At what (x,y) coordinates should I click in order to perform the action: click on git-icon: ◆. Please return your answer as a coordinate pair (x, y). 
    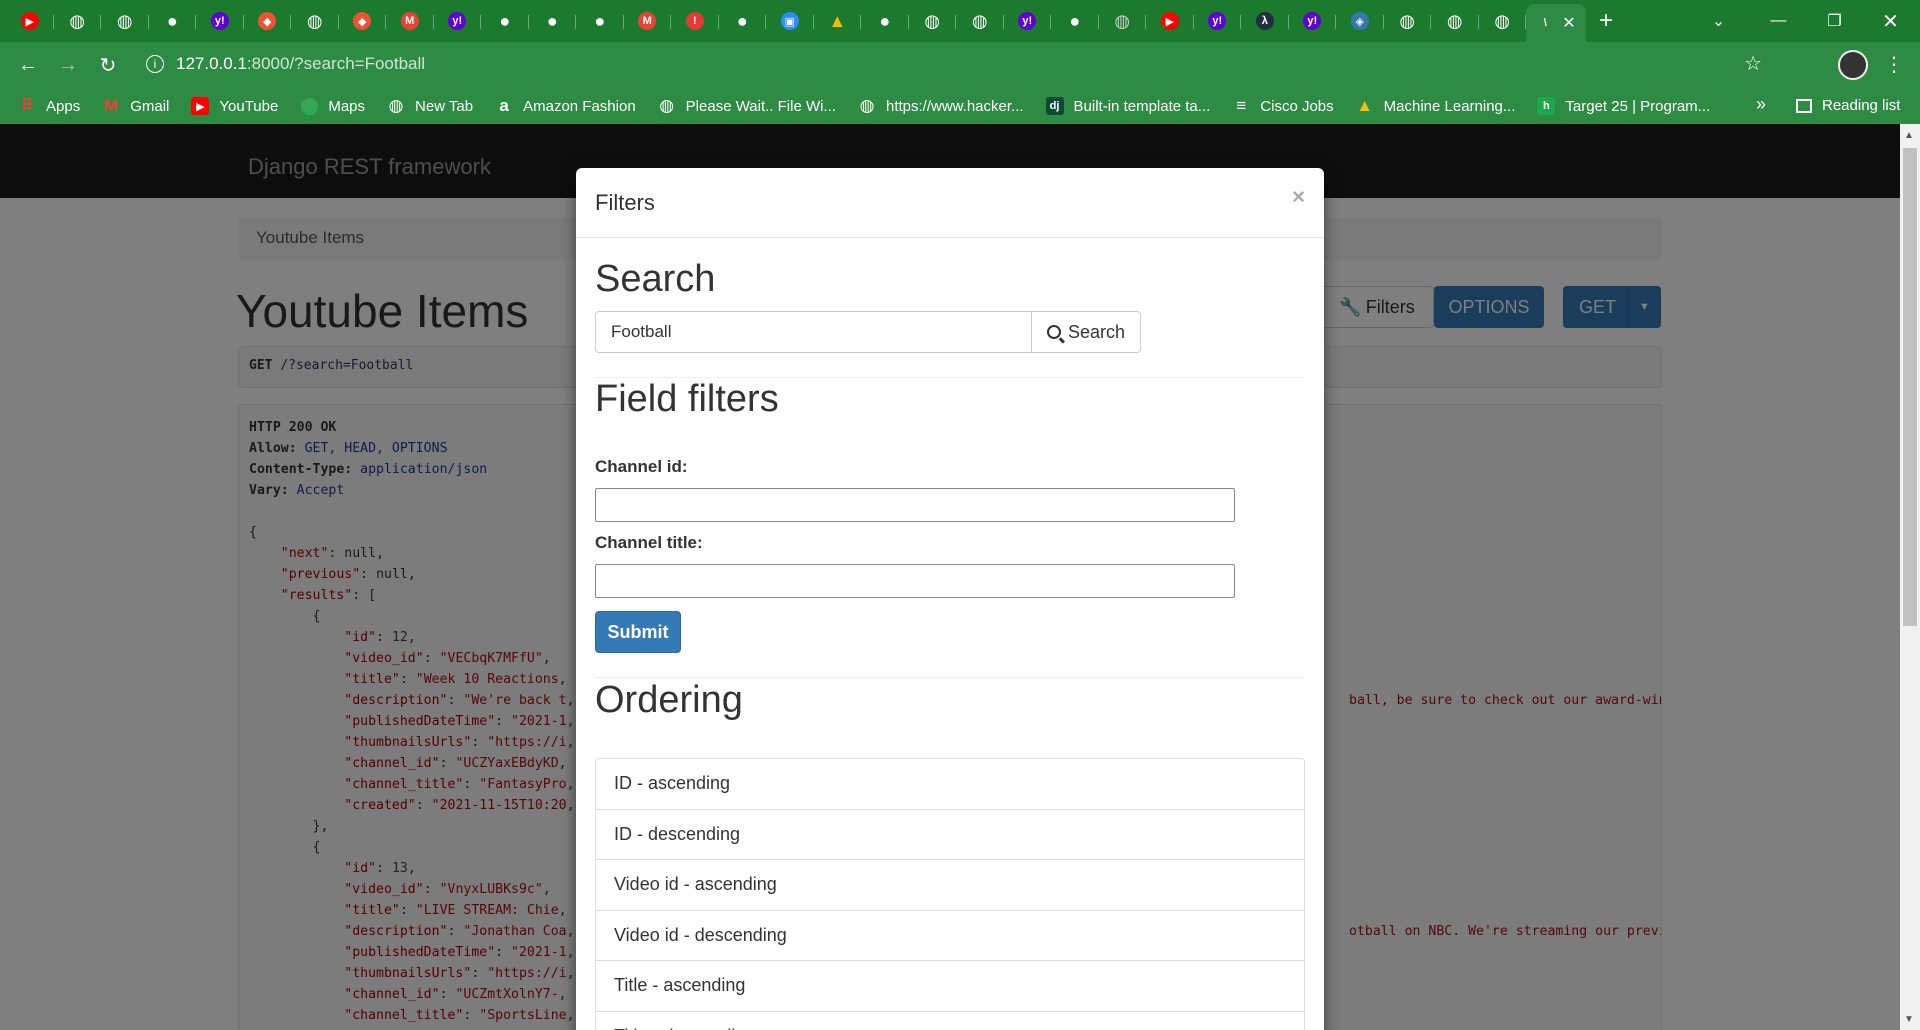
    Looking at the image, I should click on (267, 21).